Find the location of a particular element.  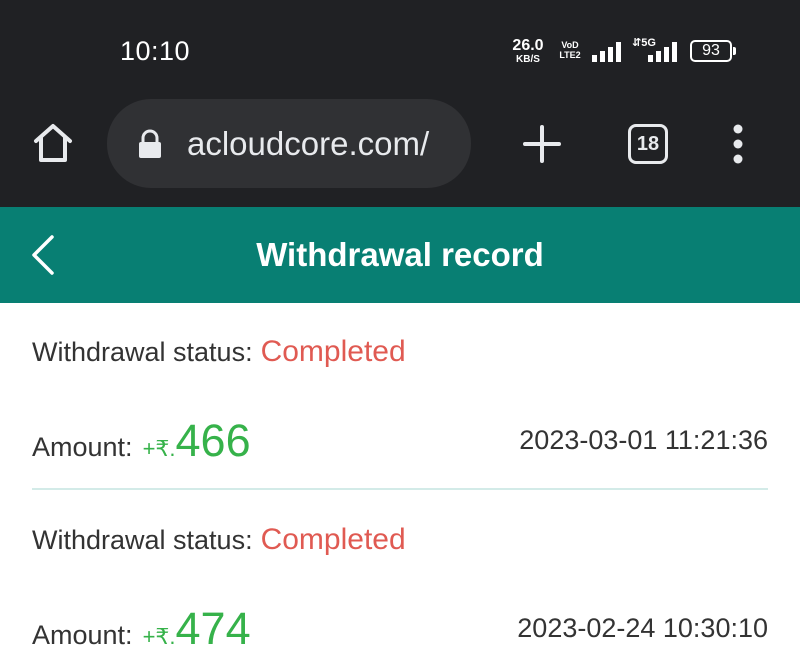

home-icon is located at coordinates (53, 143).